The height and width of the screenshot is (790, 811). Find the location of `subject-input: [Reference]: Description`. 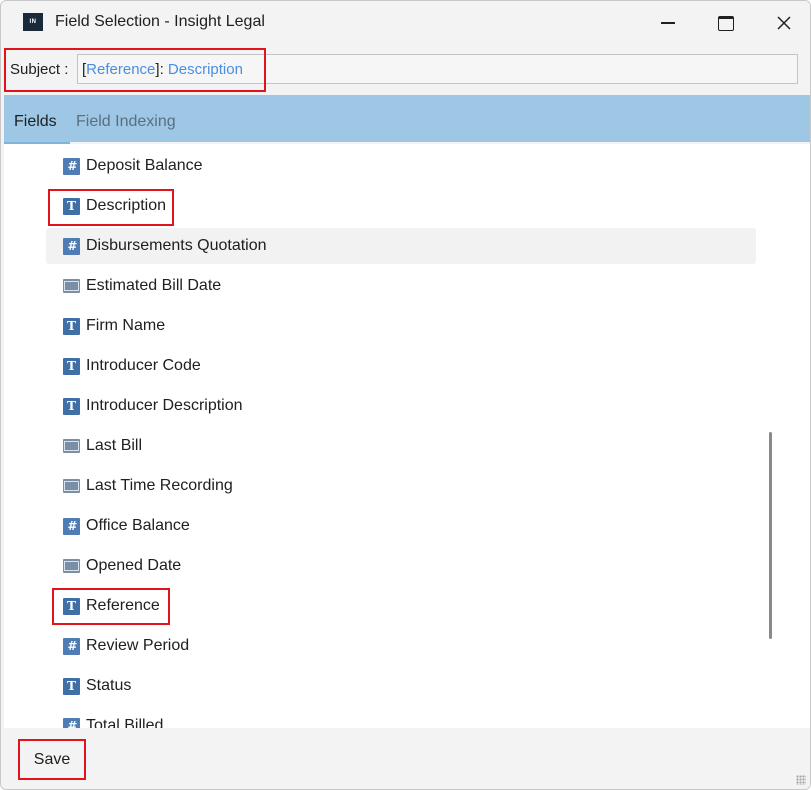

subject-input: [Reference]: Description is located at coordinates (437, 69).